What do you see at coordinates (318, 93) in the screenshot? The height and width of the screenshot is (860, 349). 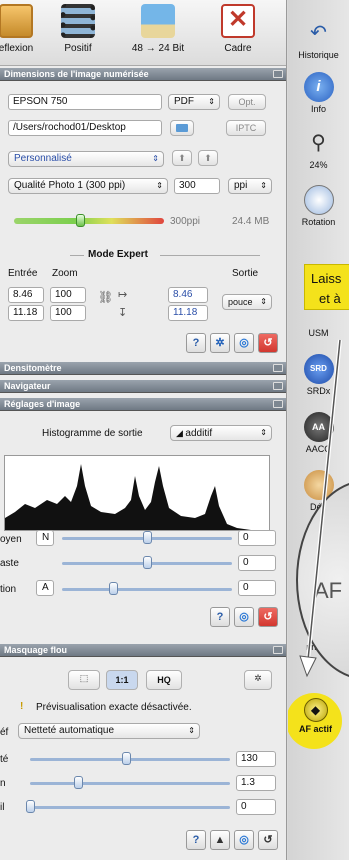 I see `sidebar-info: i Info` at bounding box center [318, 93].